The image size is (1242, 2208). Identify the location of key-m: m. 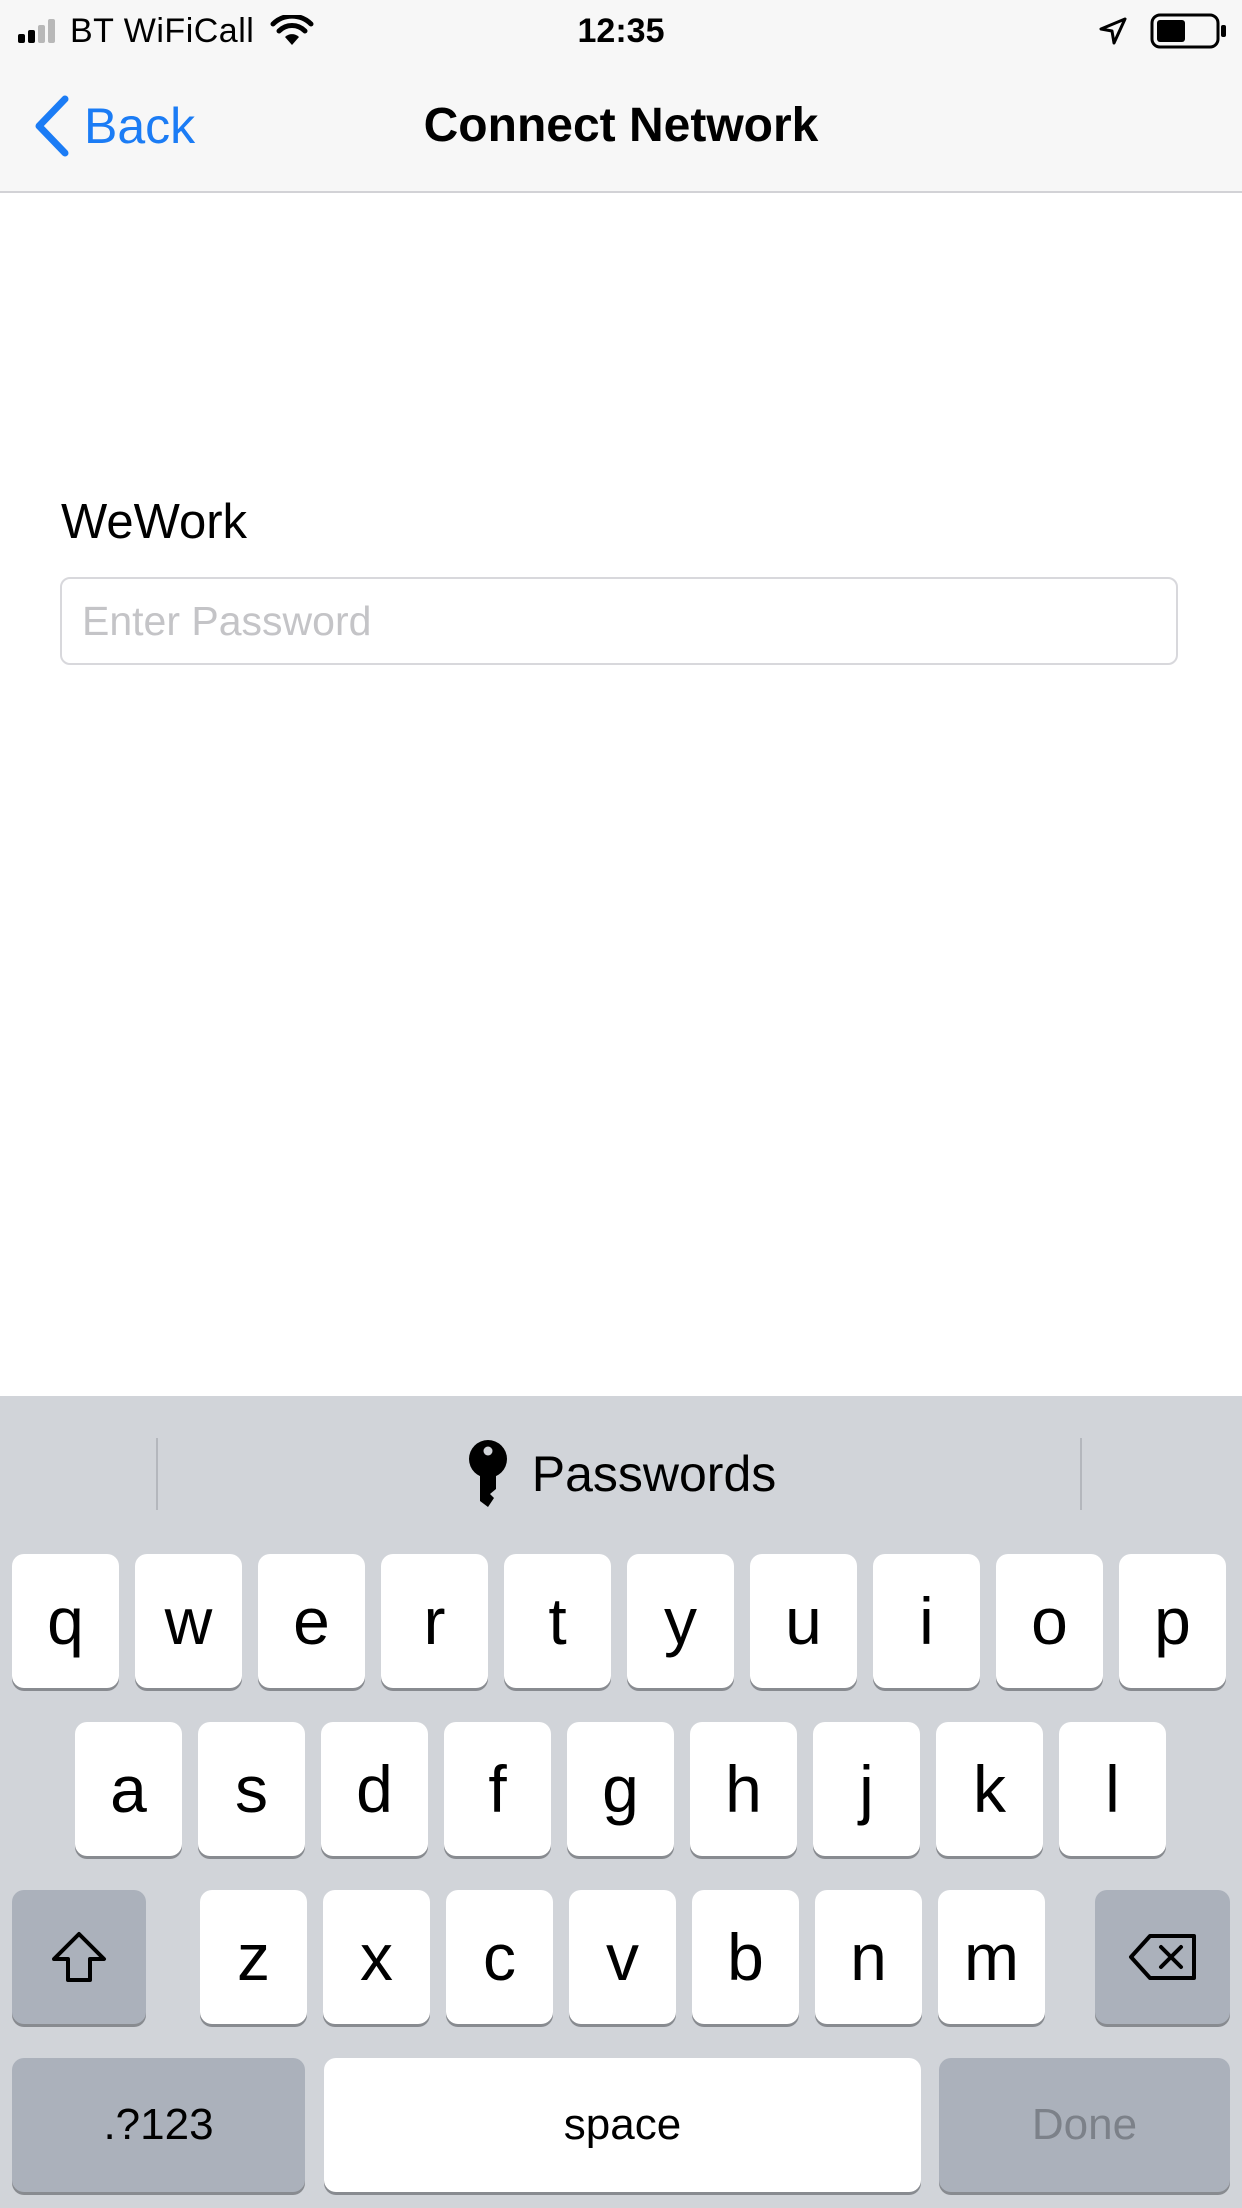
(991, 1957).